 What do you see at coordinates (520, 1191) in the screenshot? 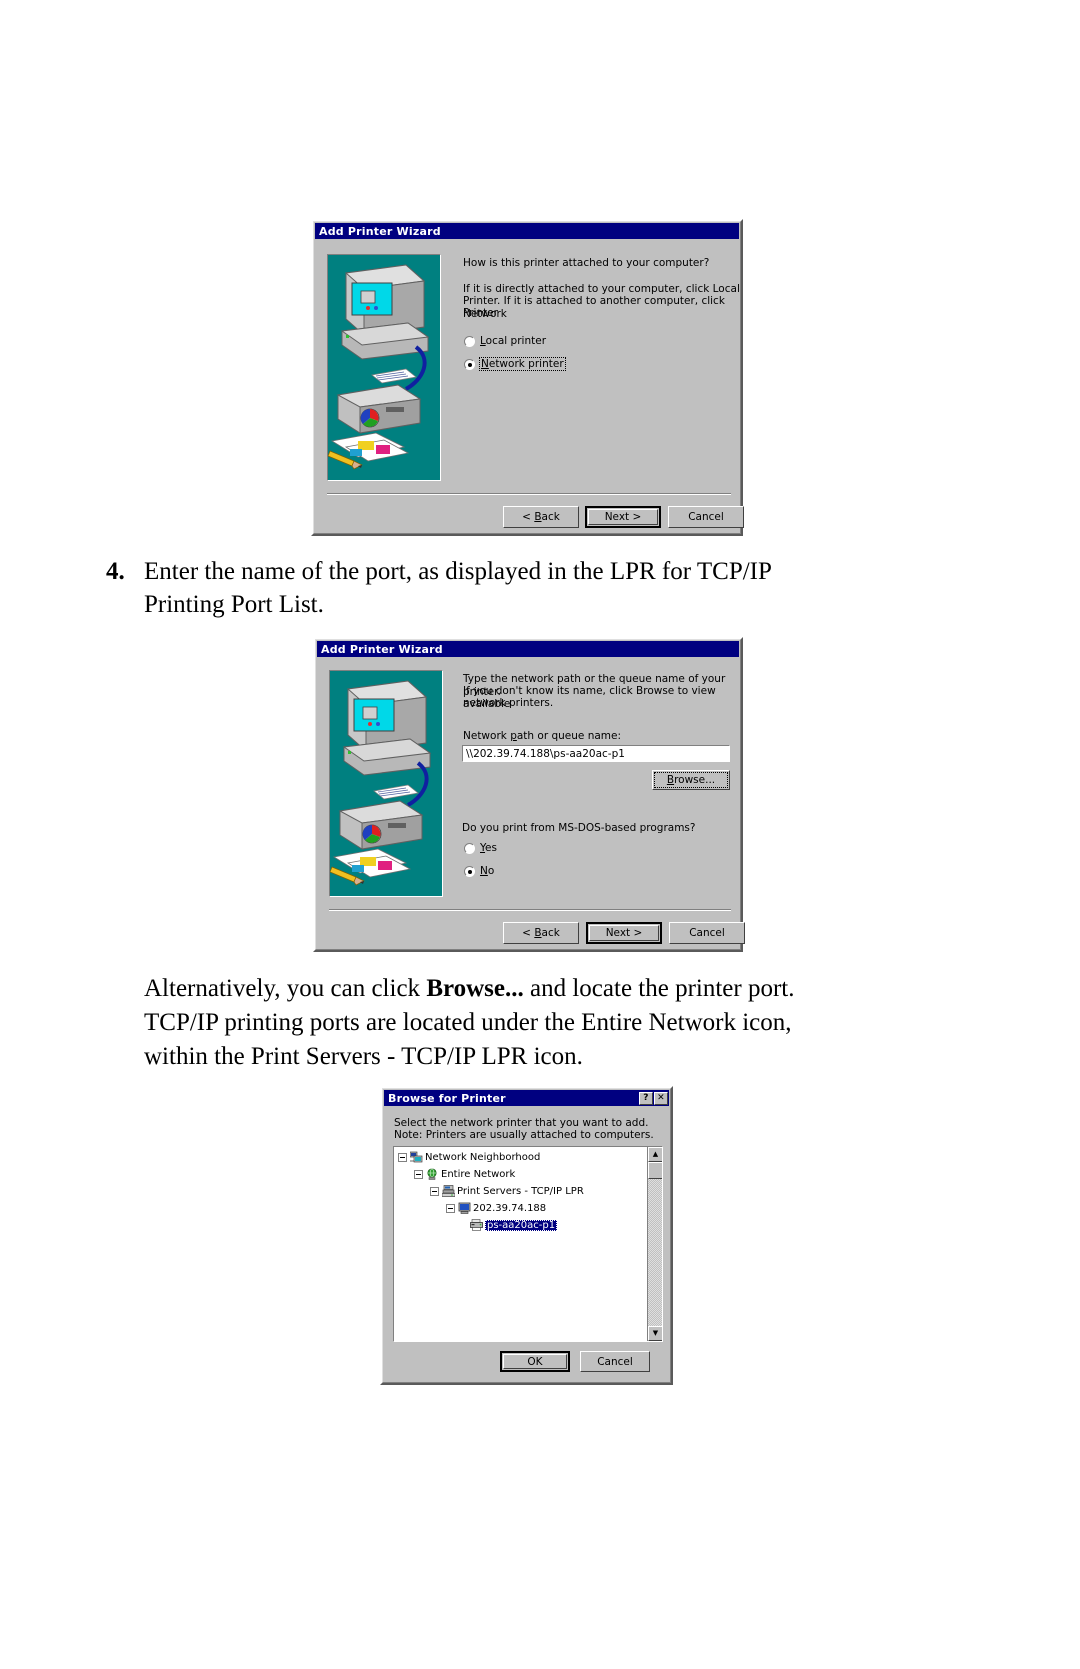
I see `tree-label: Print Servers - TCP/IP LPR` at bounding box center [520, 1191].